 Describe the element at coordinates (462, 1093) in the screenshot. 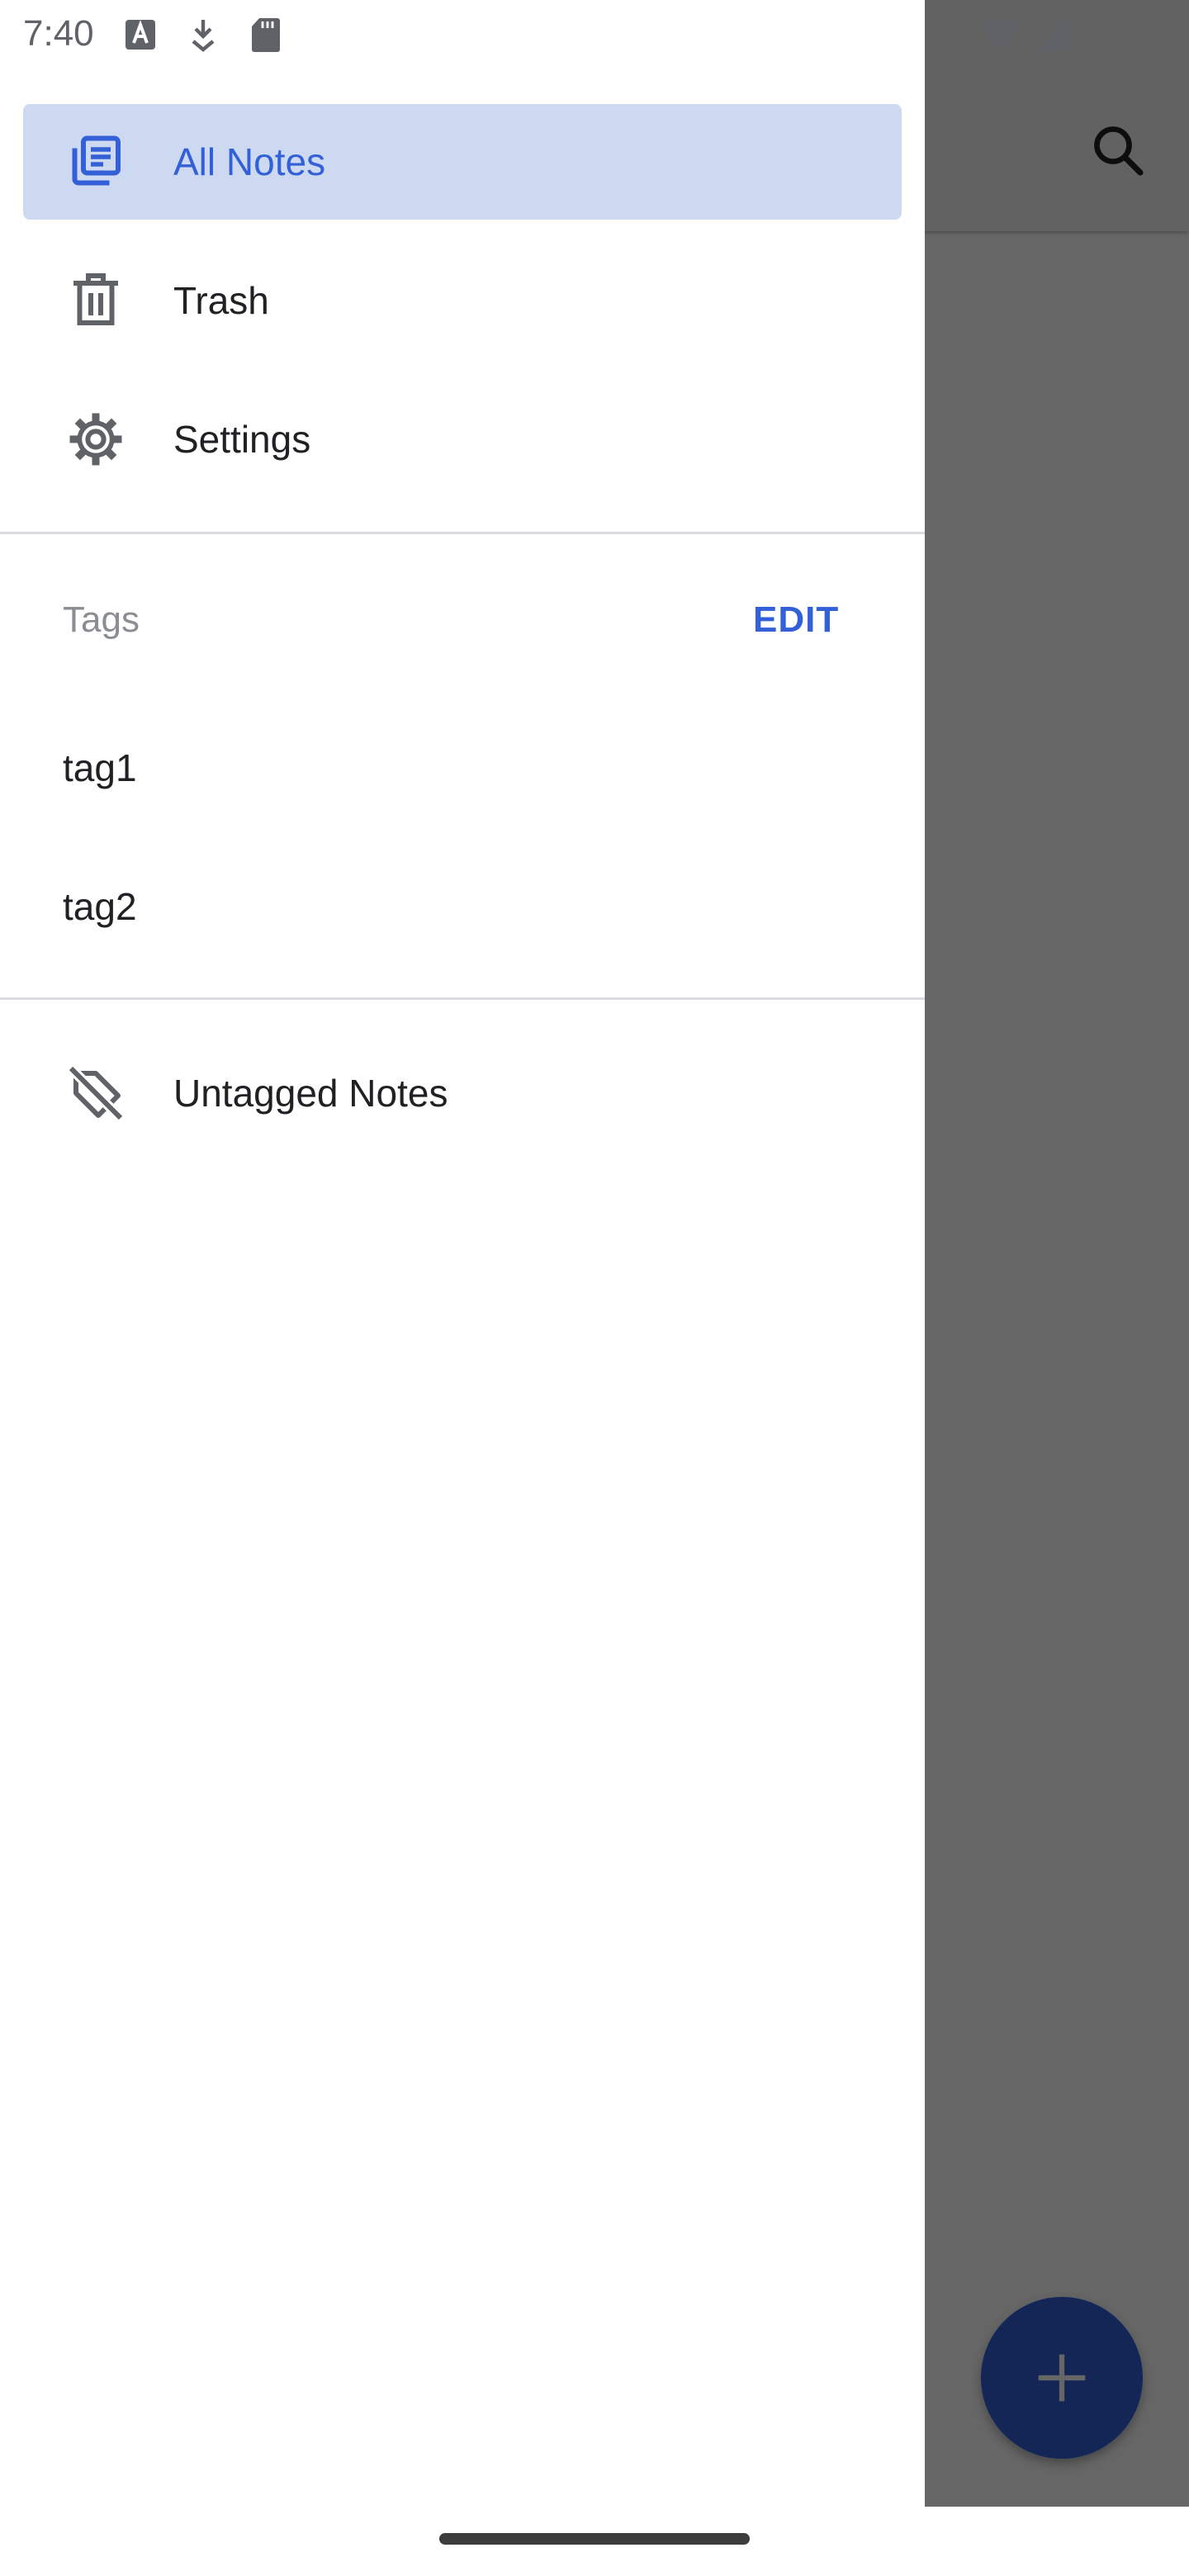

I see `nav-item-untagged-notes: Untagged Notes` at that location.